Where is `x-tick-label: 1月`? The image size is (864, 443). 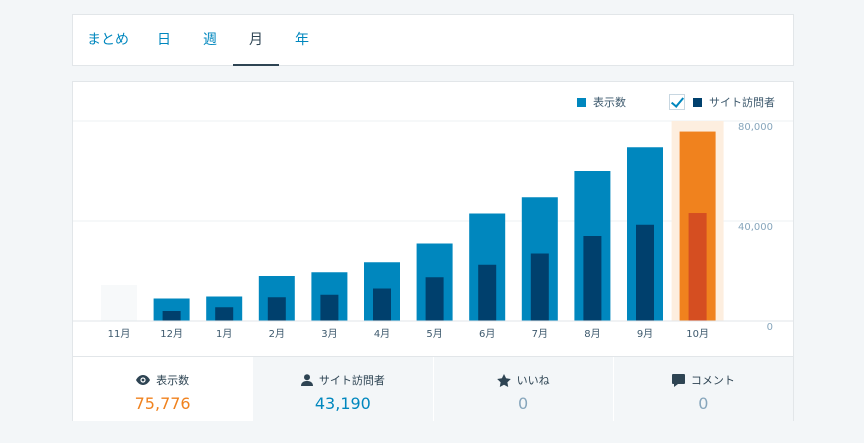
x-tick-label: 1月 is located at coordinates (224, 334).